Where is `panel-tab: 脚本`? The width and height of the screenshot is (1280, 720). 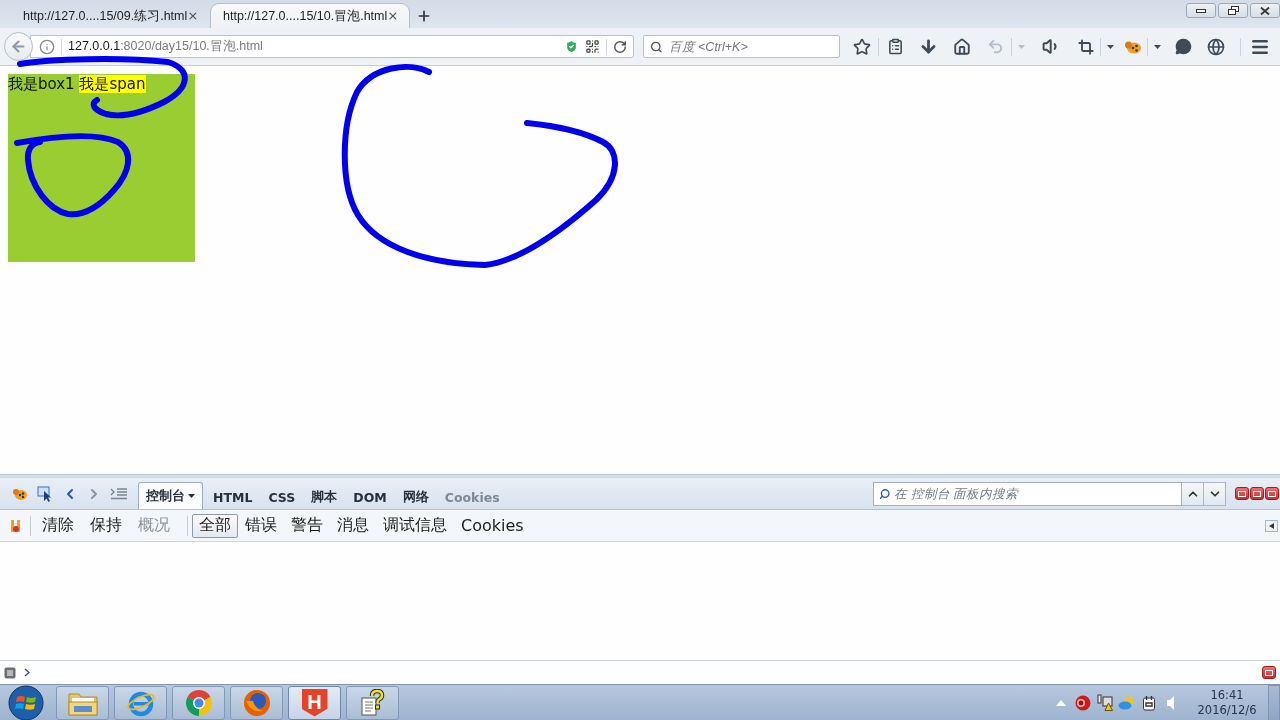 panel-tab: 脚本 is located at coordinates (324, 497).